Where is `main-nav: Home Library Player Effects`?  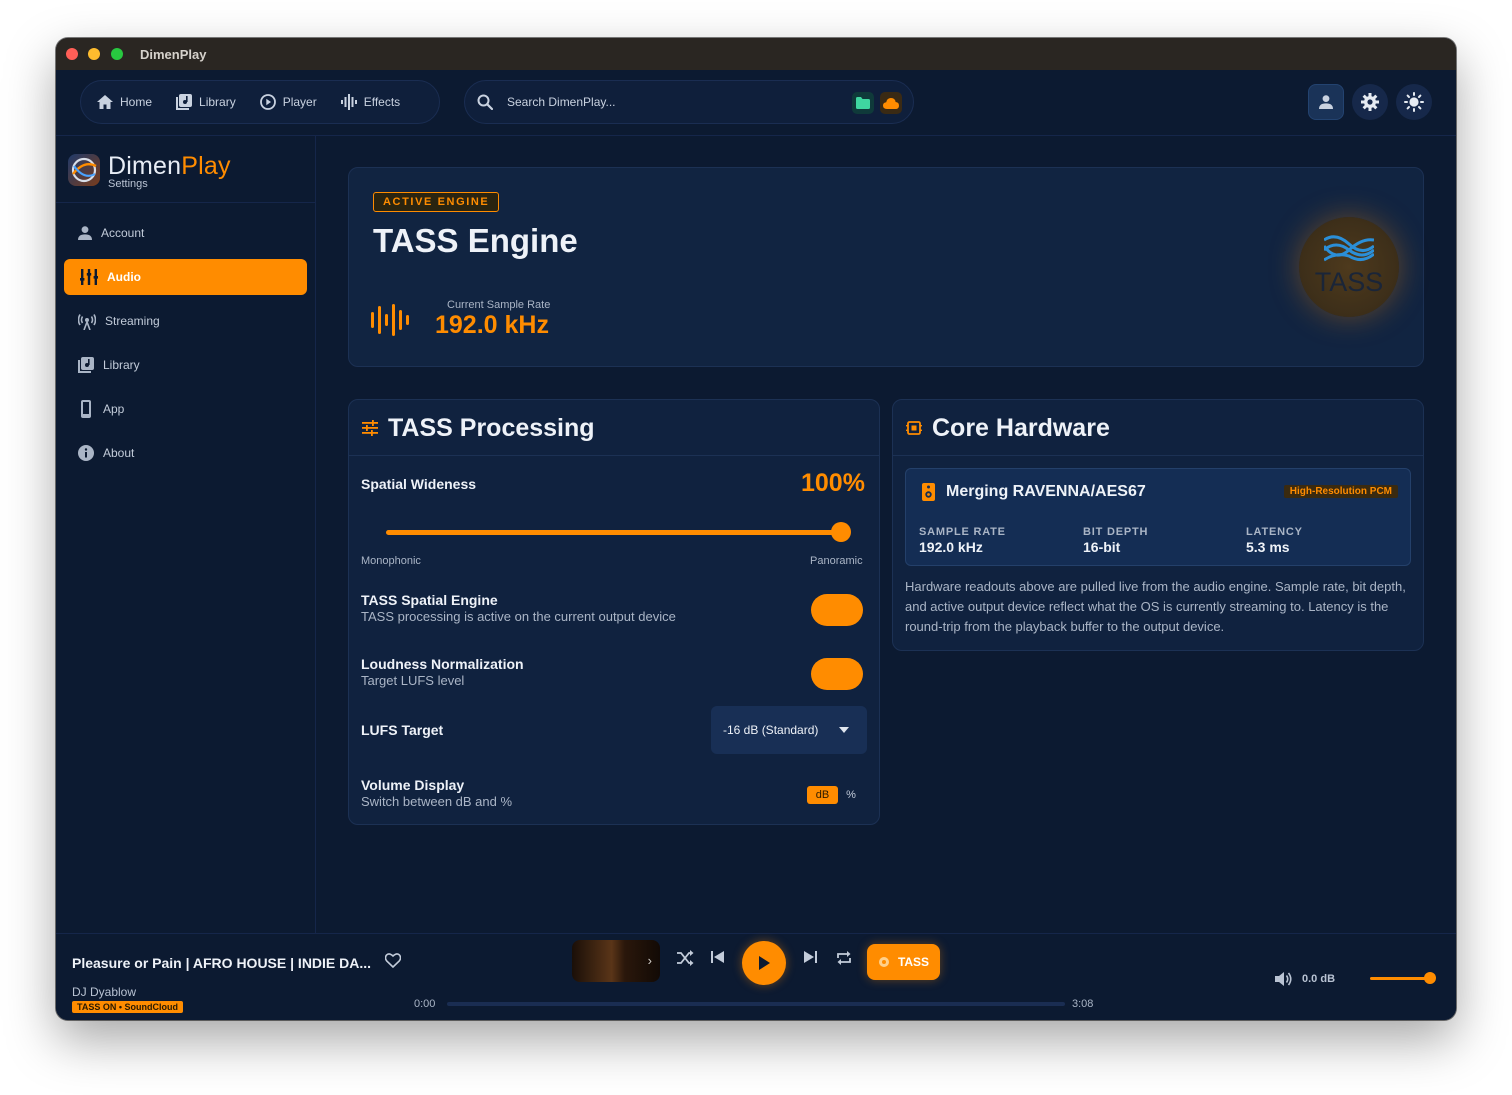
main-nav: Home Library Player Effects is located at coordinates (260, 102).